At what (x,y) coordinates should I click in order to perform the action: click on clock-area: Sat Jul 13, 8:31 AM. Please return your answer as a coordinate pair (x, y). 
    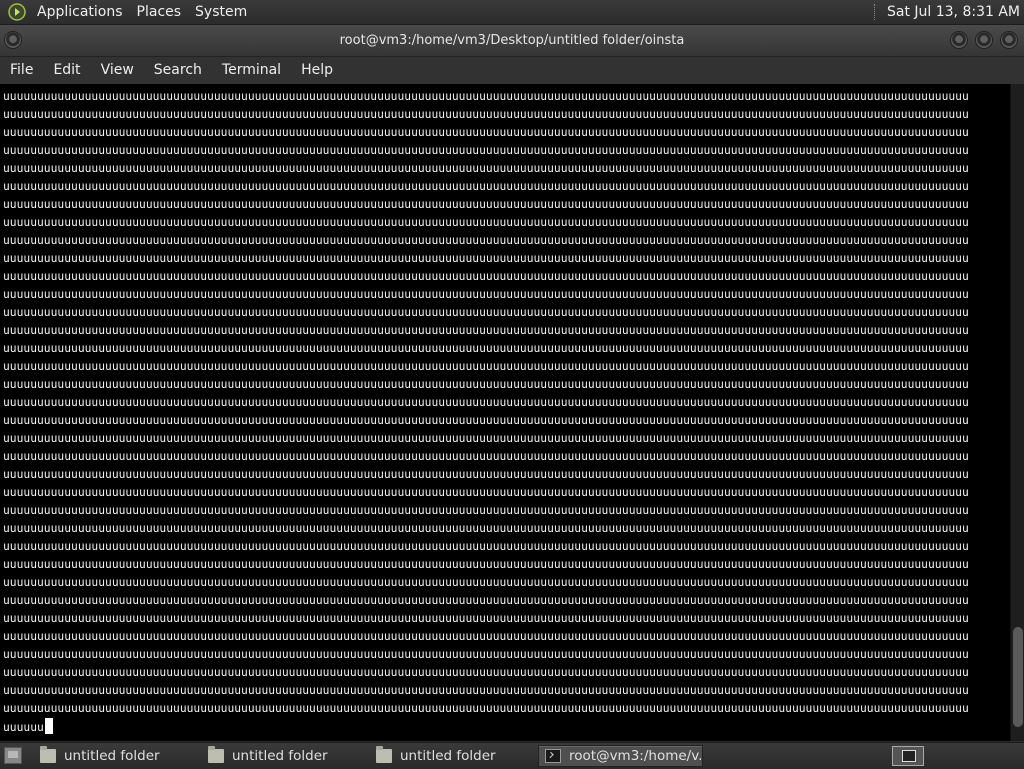
    Looking at the image, I should click on (946, 12).